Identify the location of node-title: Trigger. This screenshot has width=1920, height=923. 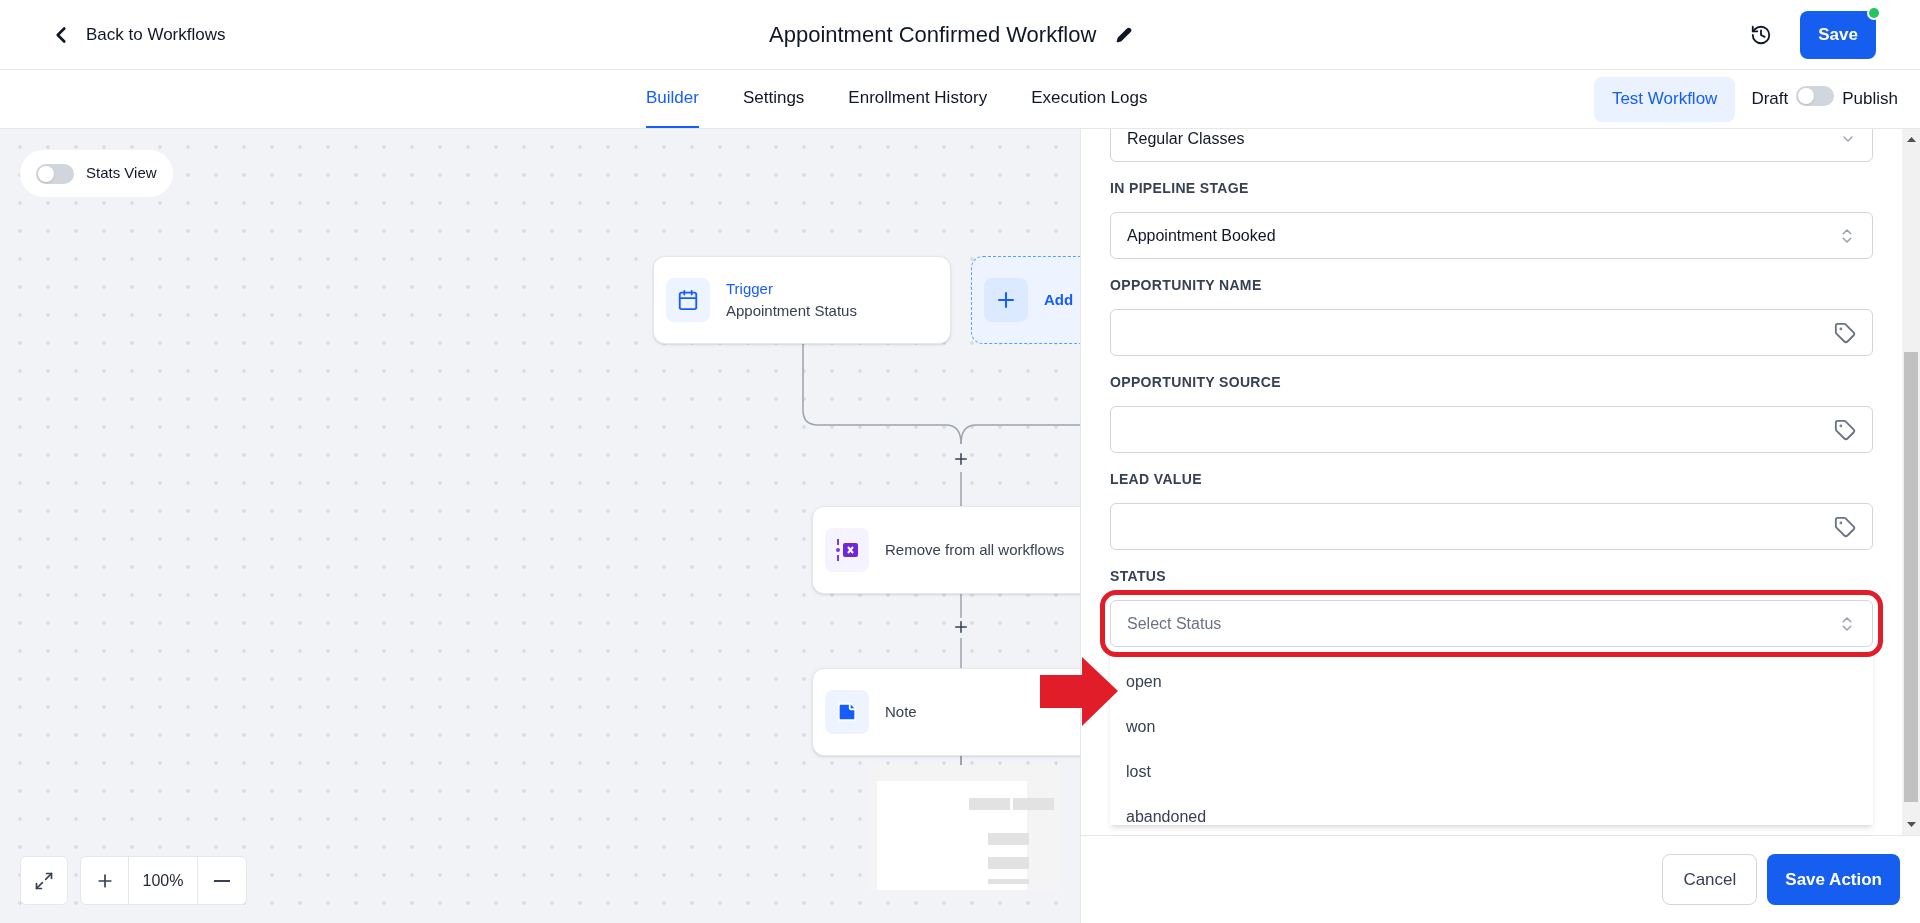
(750, 288).